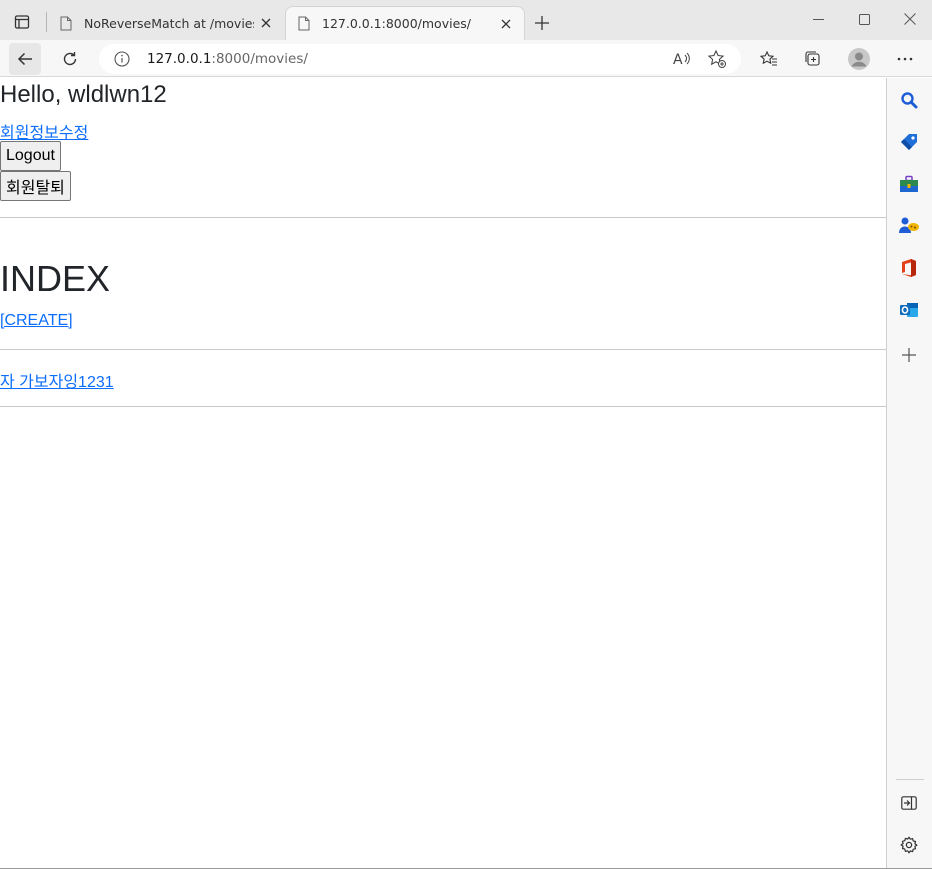 The height and width of the screenshot is (869, 932). I want to click on minimize-button, so click(818, 19).